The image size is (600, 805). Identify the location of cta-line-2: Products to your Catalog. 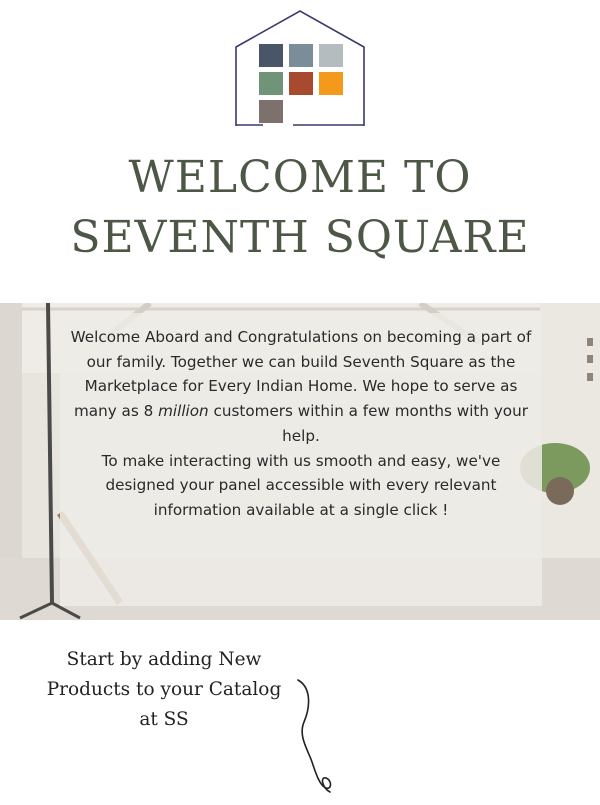
(164, 689).